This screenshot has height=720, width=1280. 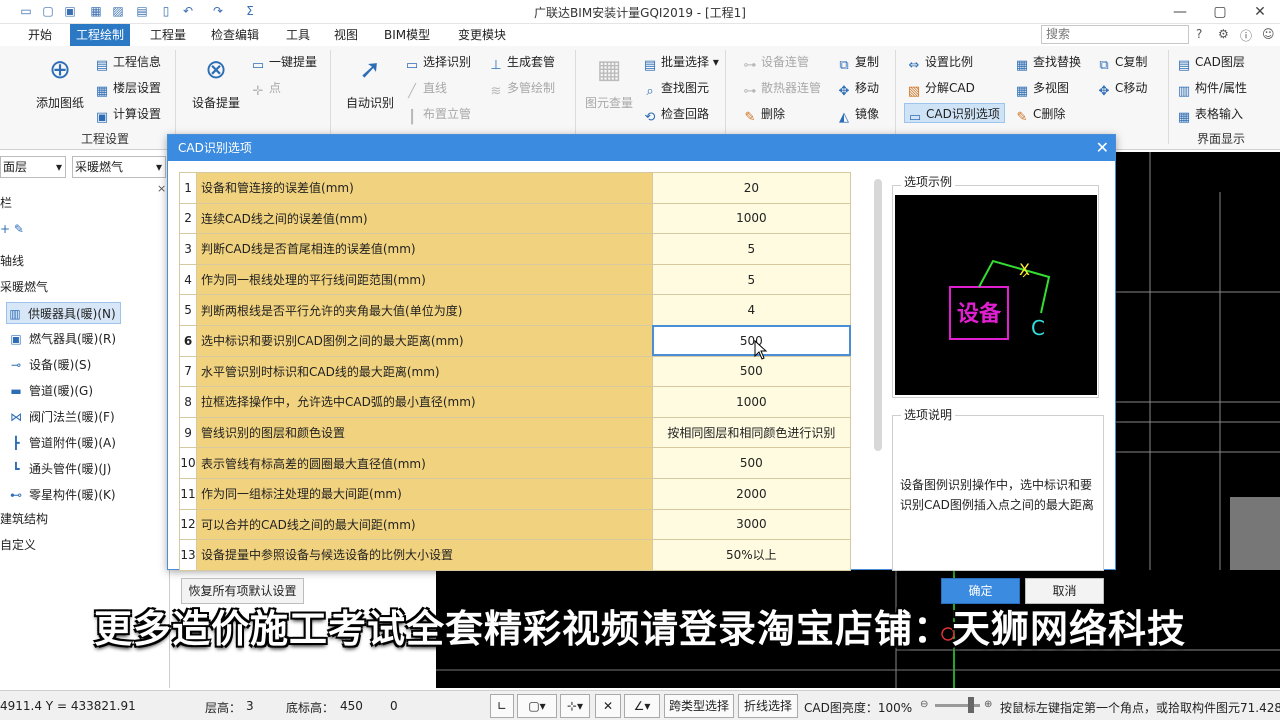 What do you see at coordinates (1246, 35) in the screenshot?
I see `info-icon: ⓘ` at bounding box center [1246, 35].